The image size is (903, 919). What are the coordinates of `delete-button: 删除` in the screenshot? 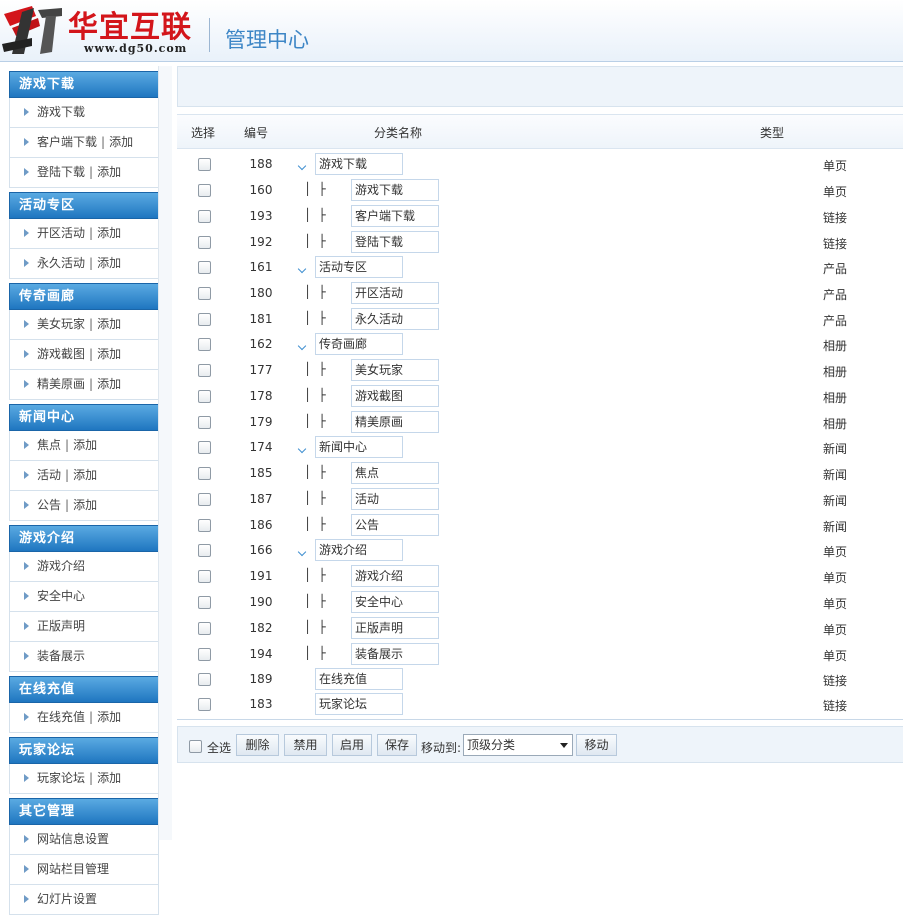 It's located at (257, 745).